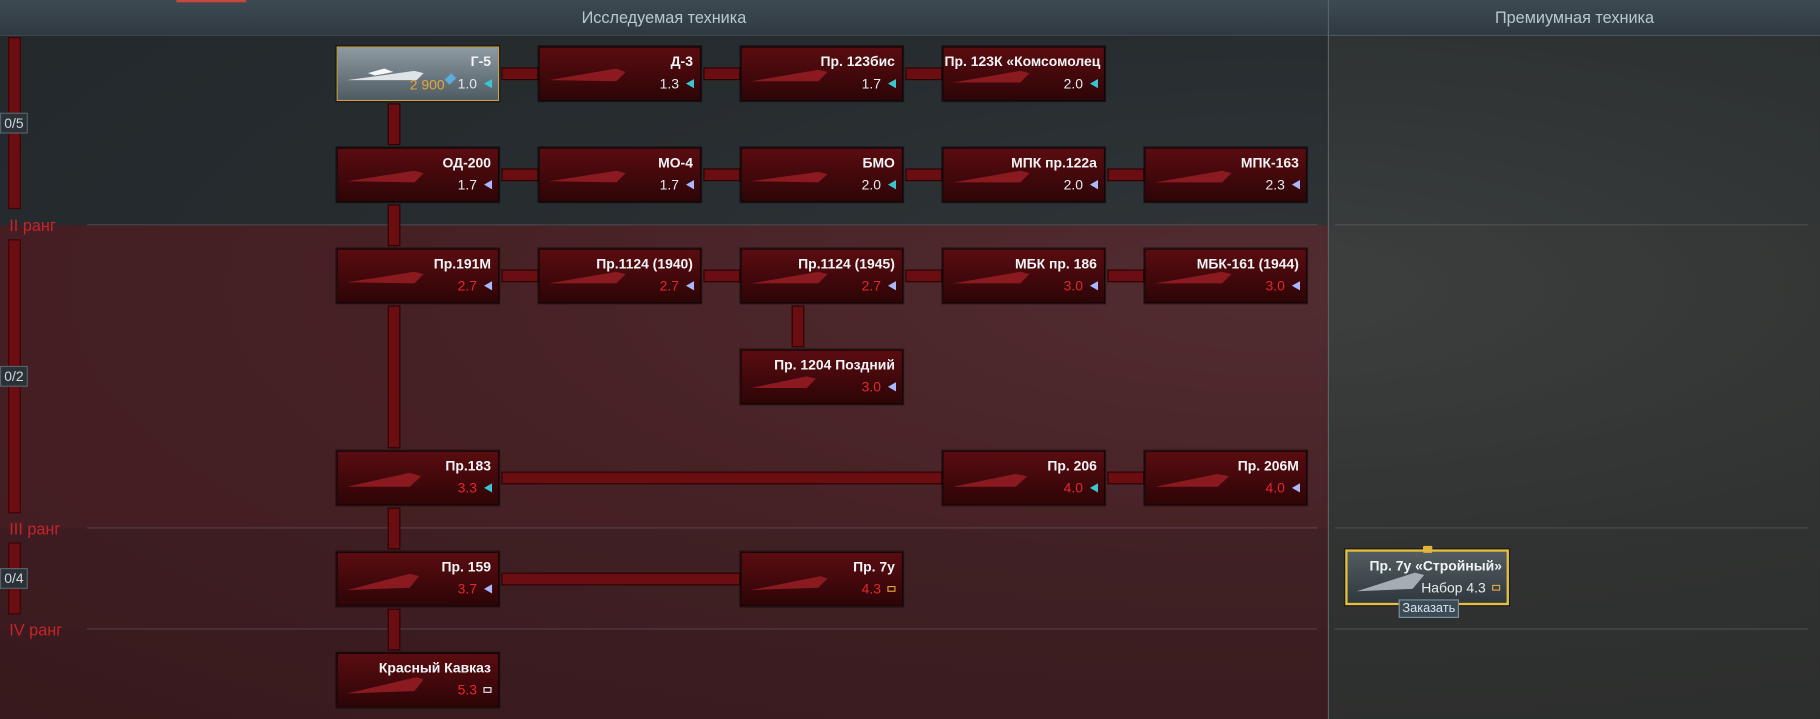 The image size is (1820, 719). Describe the element at coordinates (467, 83) in the screenshot. I see `battle-rating: 1.0` at that location.